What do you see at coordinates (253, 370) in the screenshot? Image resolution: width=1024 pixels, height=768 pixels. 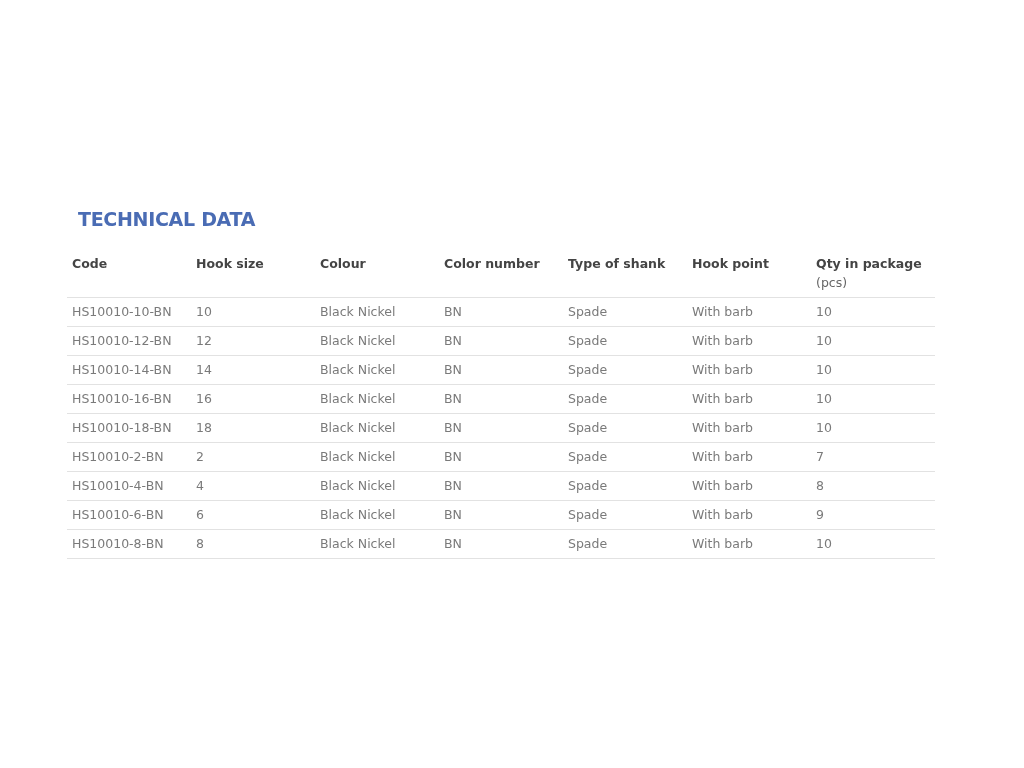 I see `table-cell: 14` at bounding box center [253, 370].